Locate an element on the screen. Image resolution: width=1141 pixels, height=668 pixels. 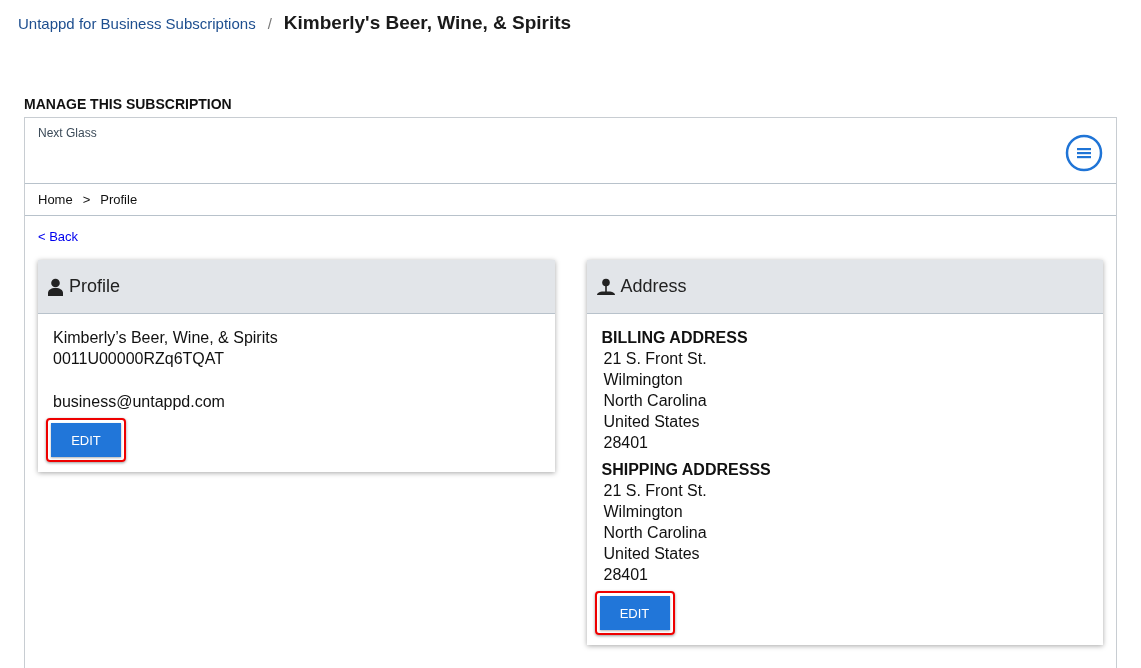
page-title: Kimberly's Beer, Wine, & Spirits is located at coordinates (427, 23).